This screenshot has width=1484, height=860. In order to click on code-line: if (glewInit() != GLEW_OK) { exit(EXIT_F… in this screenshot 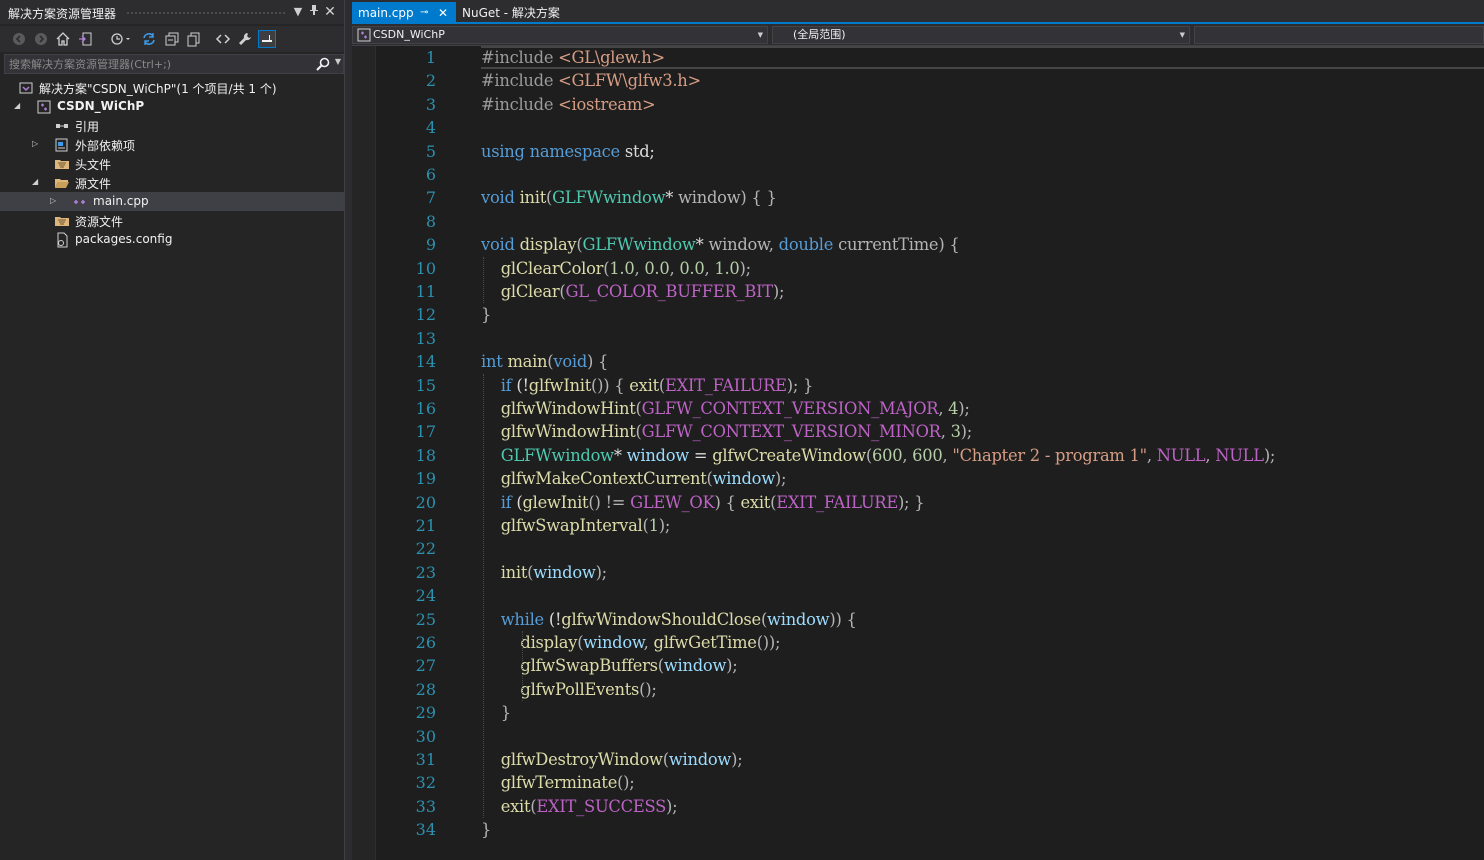, I will do `click(703, 502)`.